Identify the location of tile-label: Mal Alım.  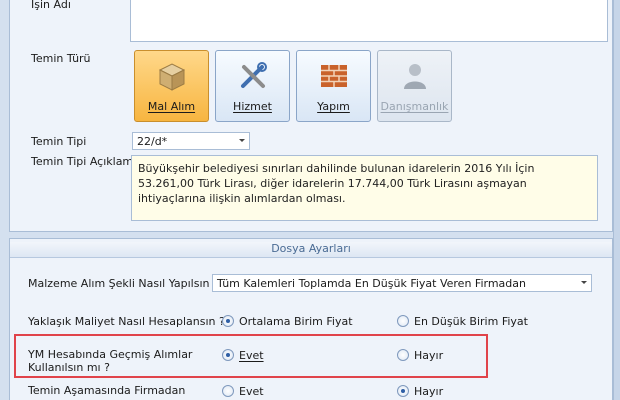
(171, 106).